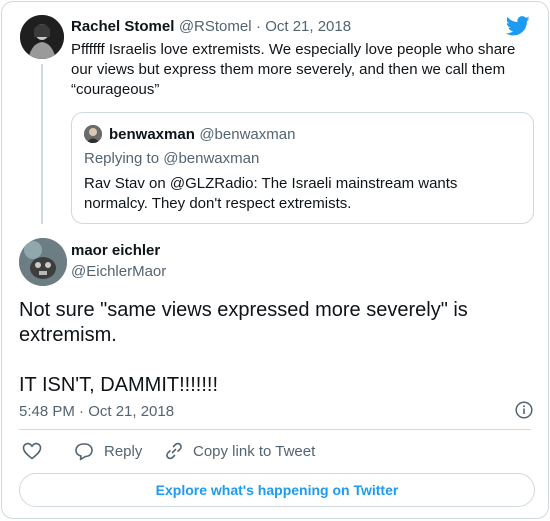 The width and height of the screenshot is (550, 521). I want to click on reply-bubble-icon, so click(84, 452).